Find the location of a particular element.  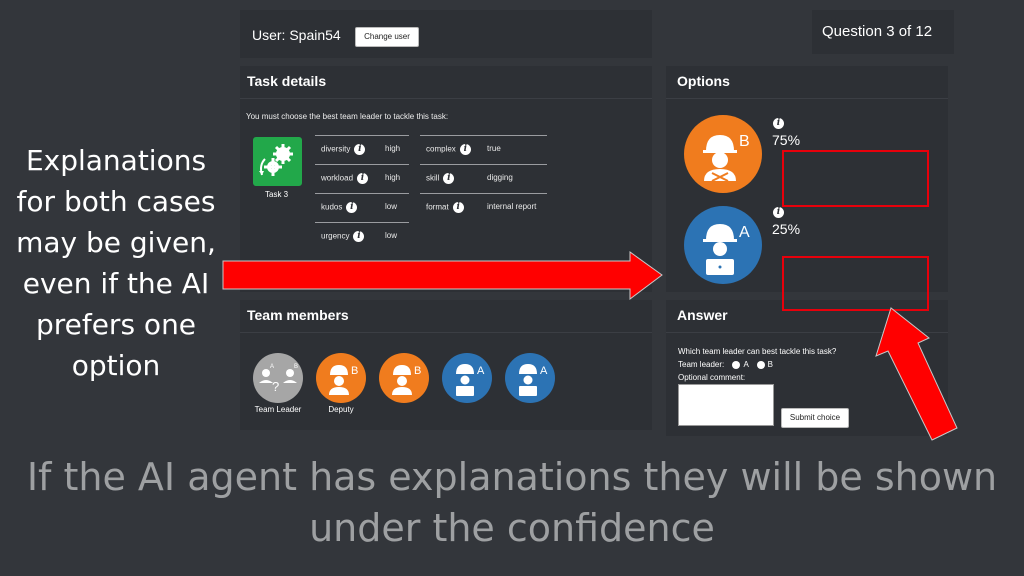

attribute-row: workload i high is located at coordinates (362, 178).